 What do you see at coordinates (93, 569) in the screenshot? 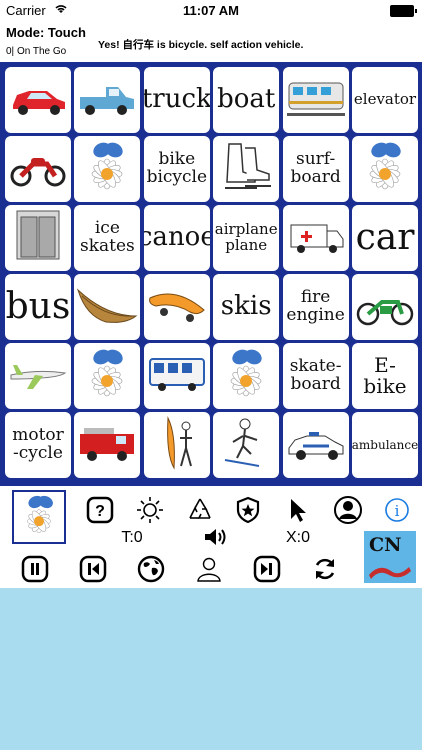
I see `previous-icon` at bounding box center [93, 569].